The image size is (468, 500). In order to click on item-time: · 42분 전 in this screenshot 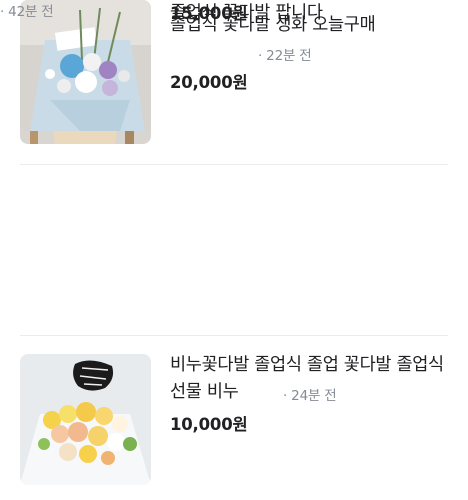, I will do `click(27, 12)`.